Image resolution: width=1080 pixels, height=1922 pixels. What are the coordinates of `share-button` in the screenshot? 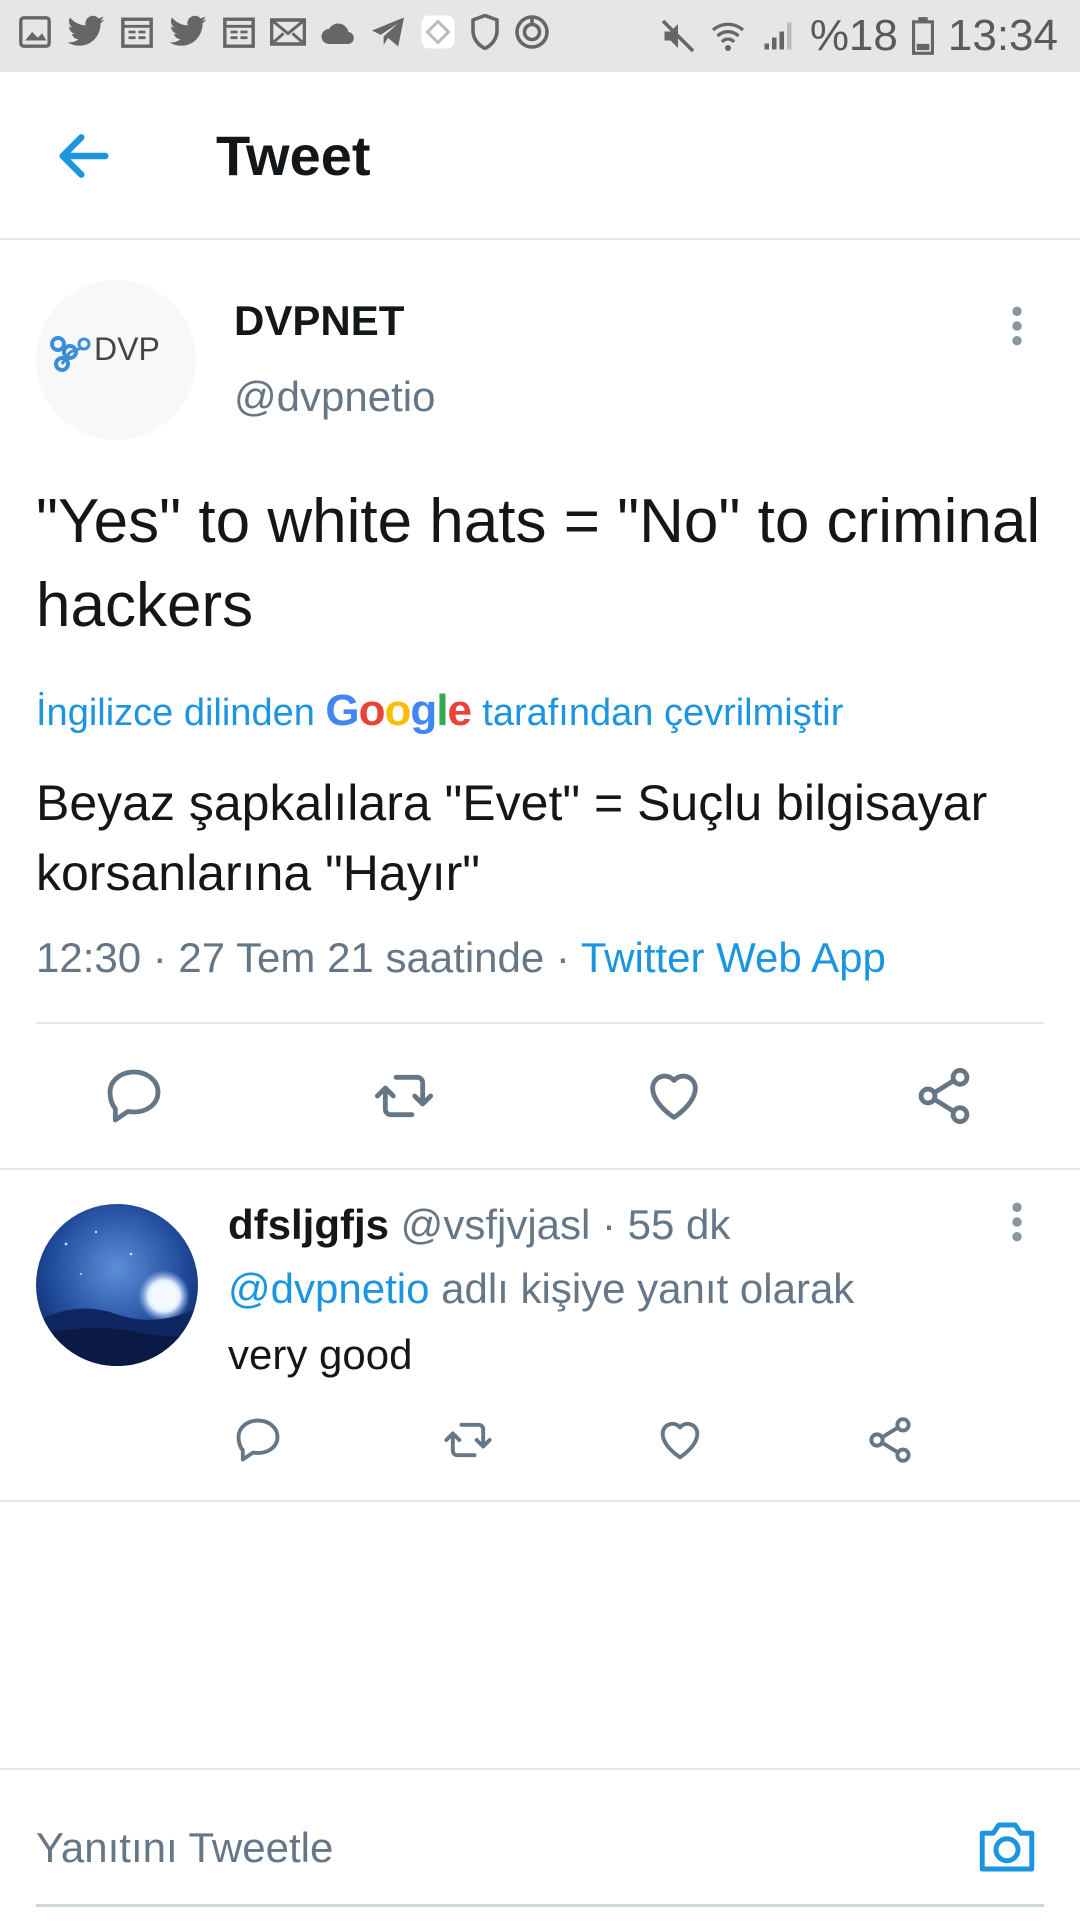 It's located at (944, 1096).